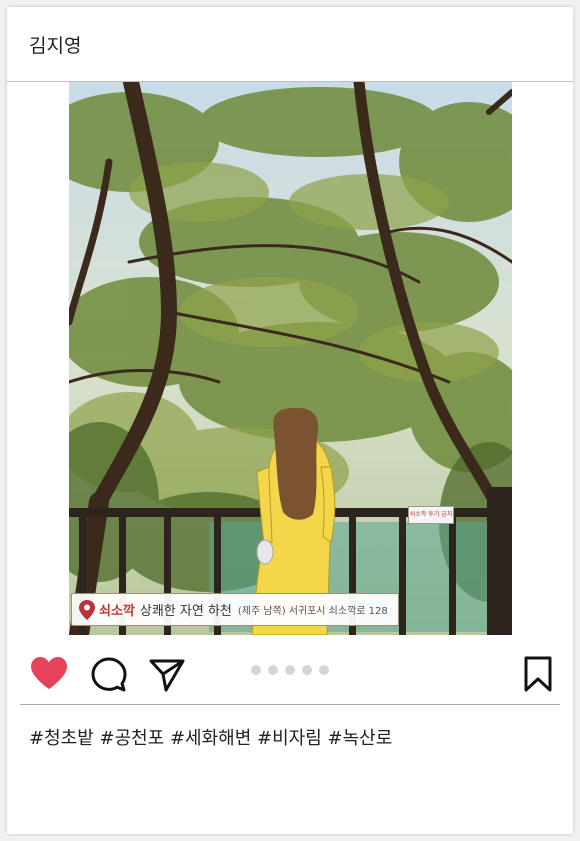  Describe the element at coordinates (431, 515) in the screenshot. I see `warning-sign: 쇠소깍 투기 금지` at that location.